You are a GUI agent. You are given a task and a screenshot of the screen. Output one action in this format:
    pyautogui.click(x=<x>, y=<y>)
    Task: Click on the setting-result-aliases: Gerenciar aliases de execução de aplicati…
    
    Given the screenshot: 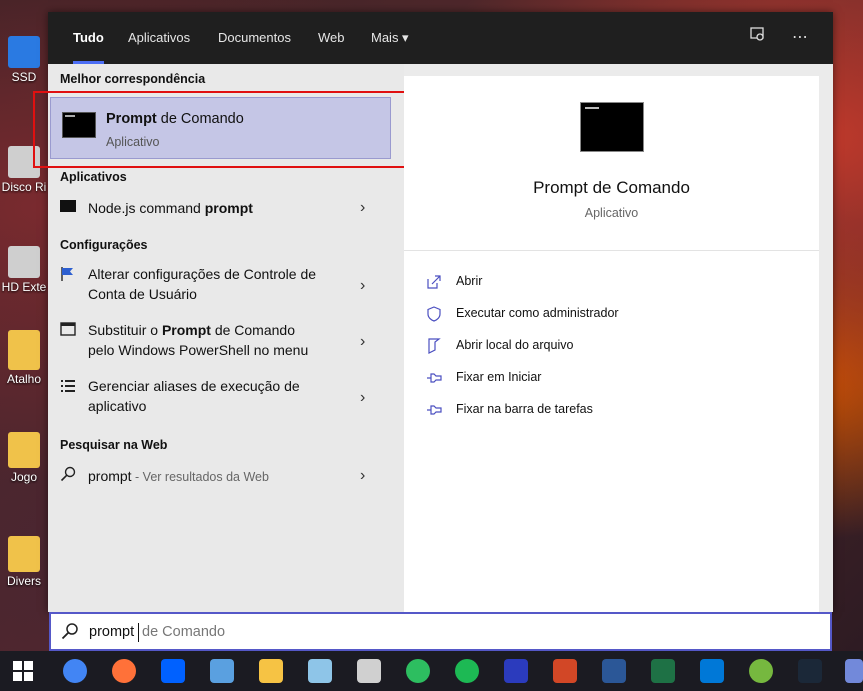 What is the action you would take?
    pyautogui.click(x=226, y=398)
    